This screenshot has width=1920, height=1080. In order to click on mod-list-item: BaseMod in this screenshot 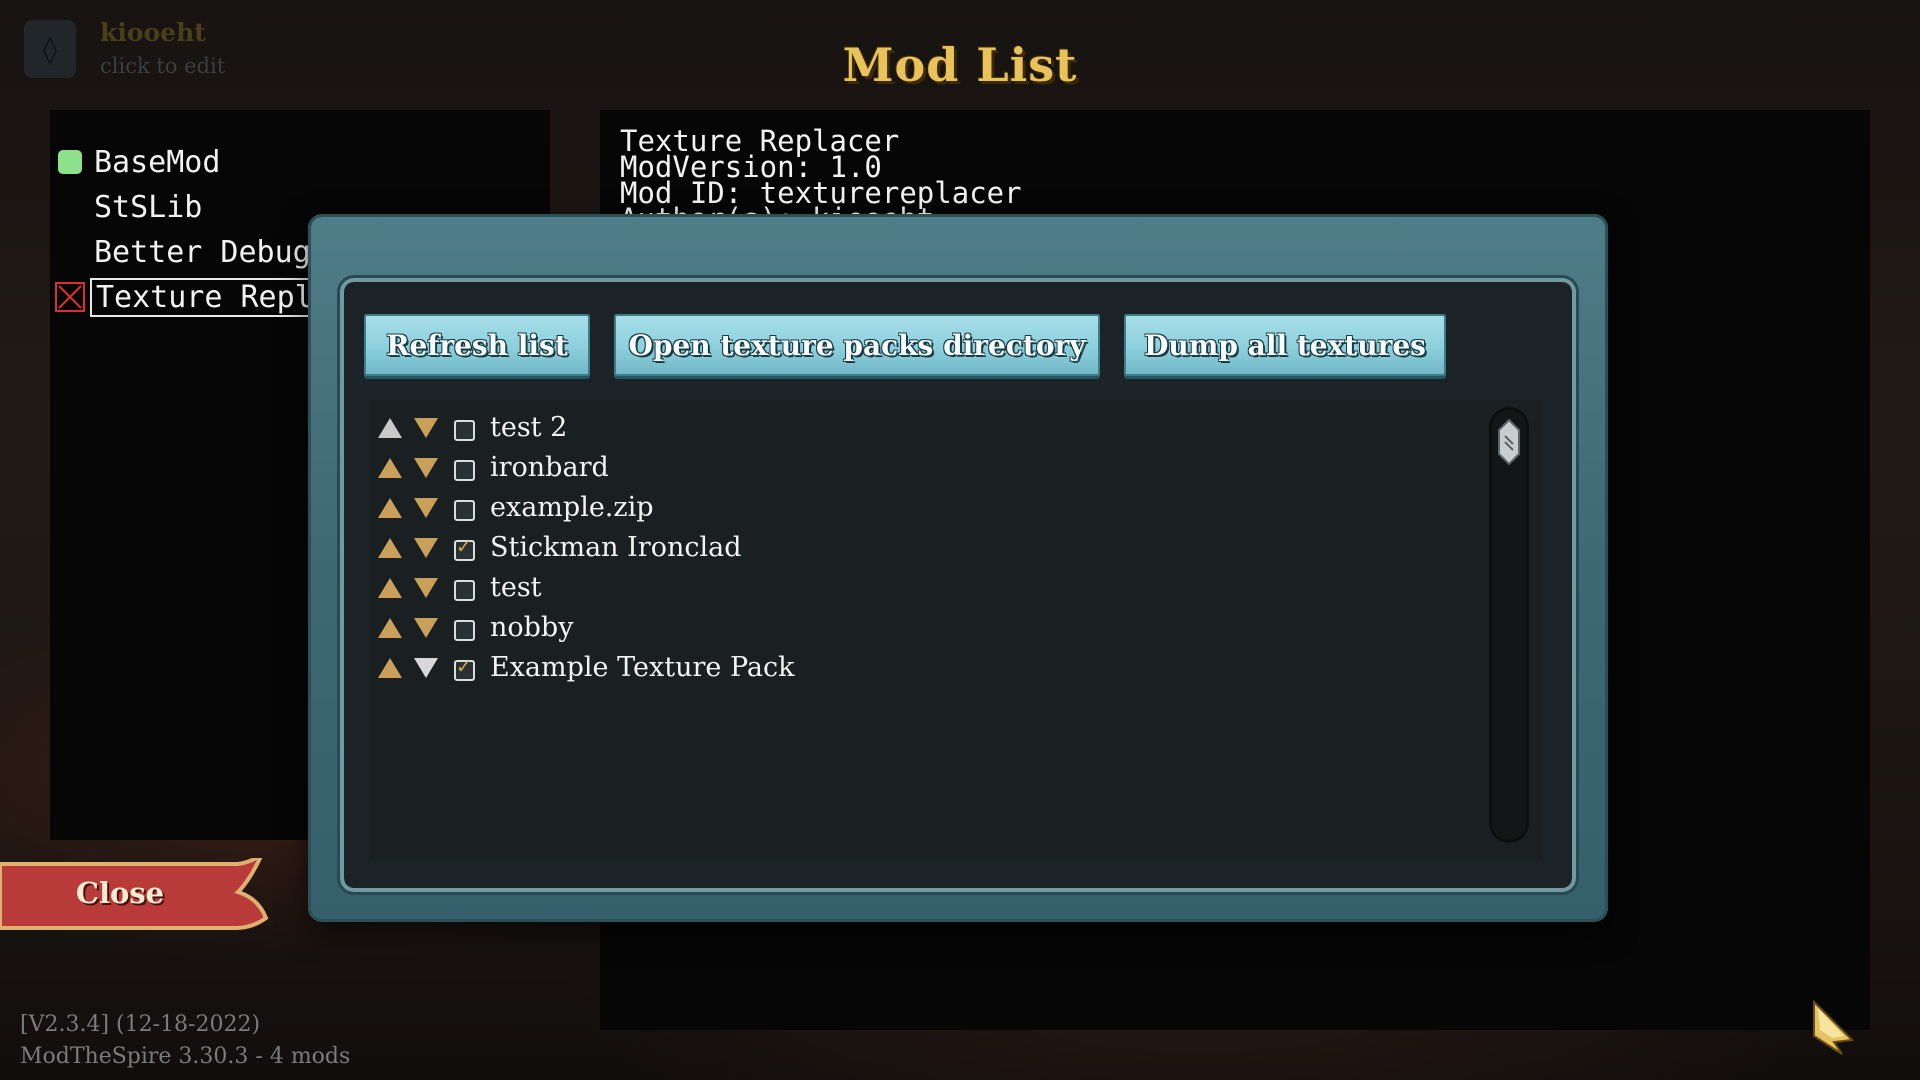, I will do `click(300, 162)`.